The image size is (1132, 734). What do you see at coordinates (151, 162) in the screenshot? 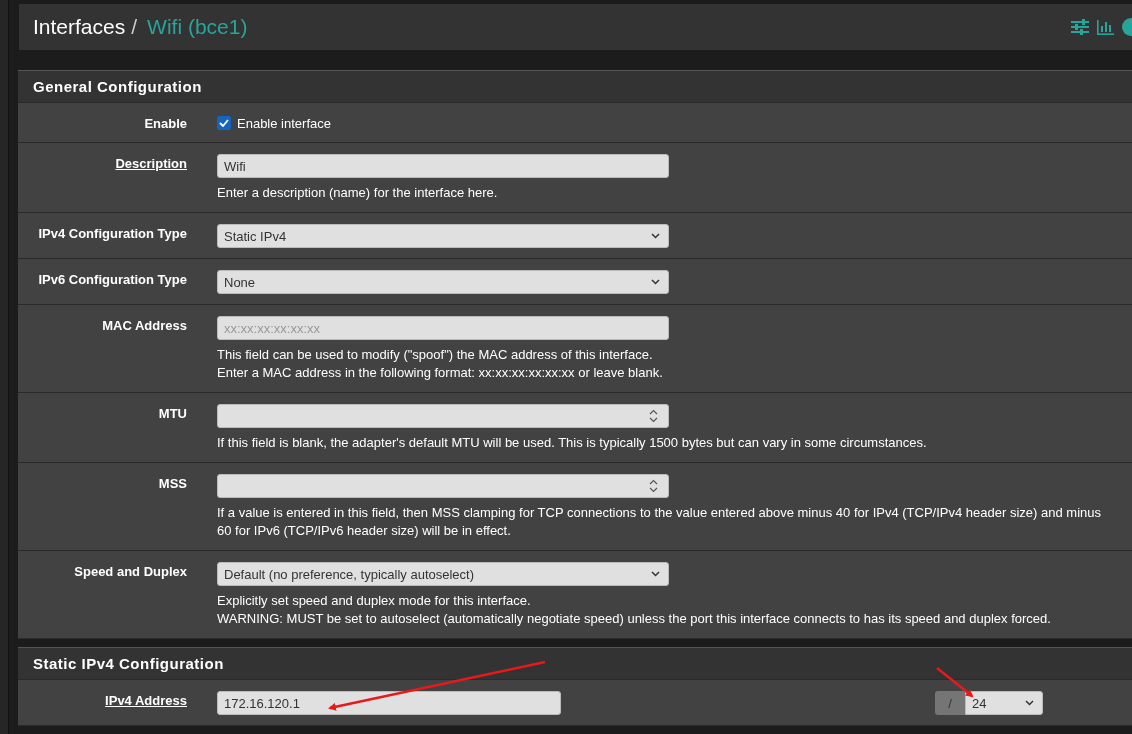
I see `field-label: Description` at bounding box center [151, 162].